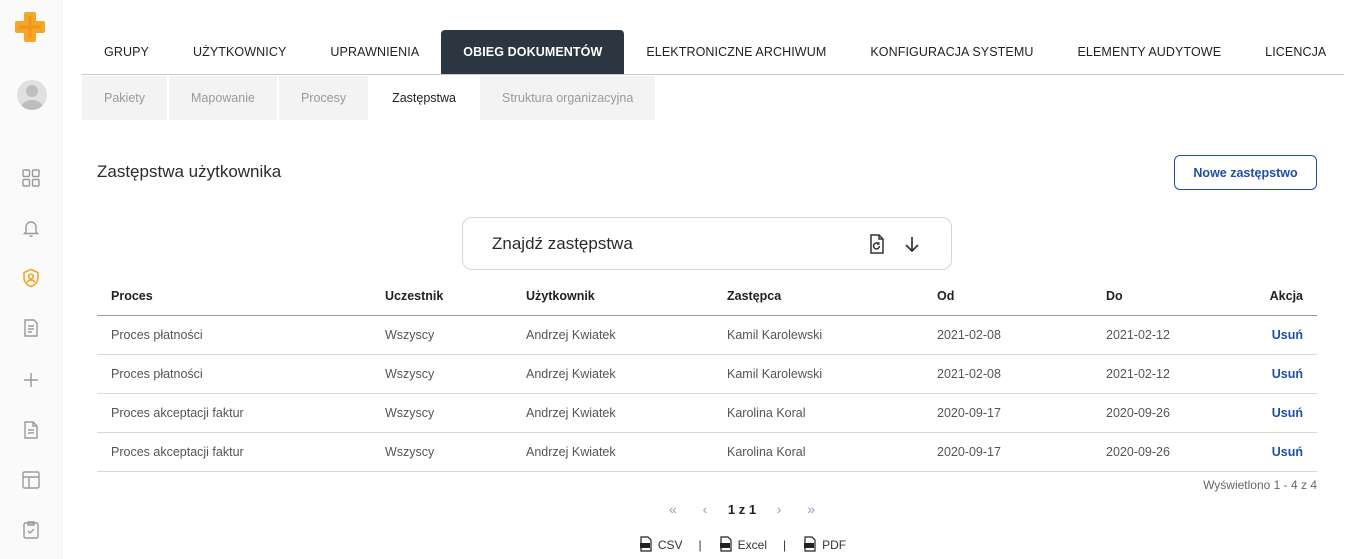 The image size is (1360, 559). I want to click on csv-file-icon, so click(646, 545).